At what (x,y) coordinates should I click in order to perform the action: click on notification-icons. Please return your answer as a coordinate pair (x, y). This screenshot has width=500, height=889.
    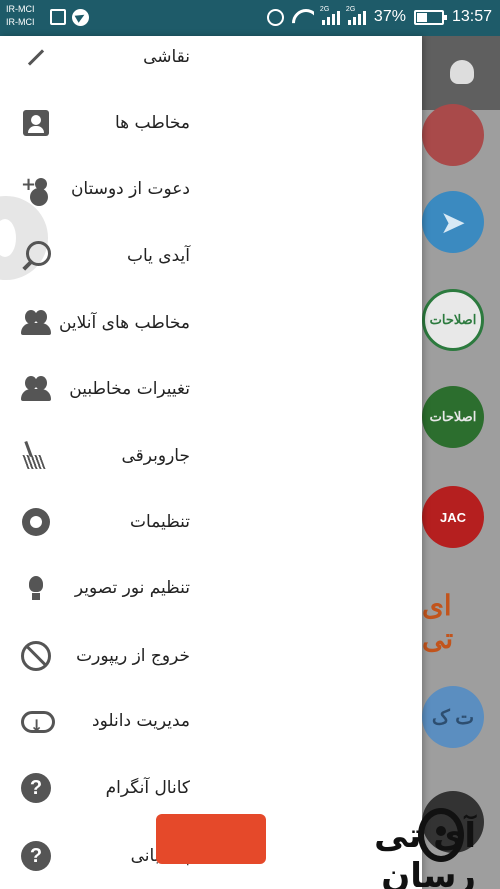
    Looking at the image, I should click on (69, 17).